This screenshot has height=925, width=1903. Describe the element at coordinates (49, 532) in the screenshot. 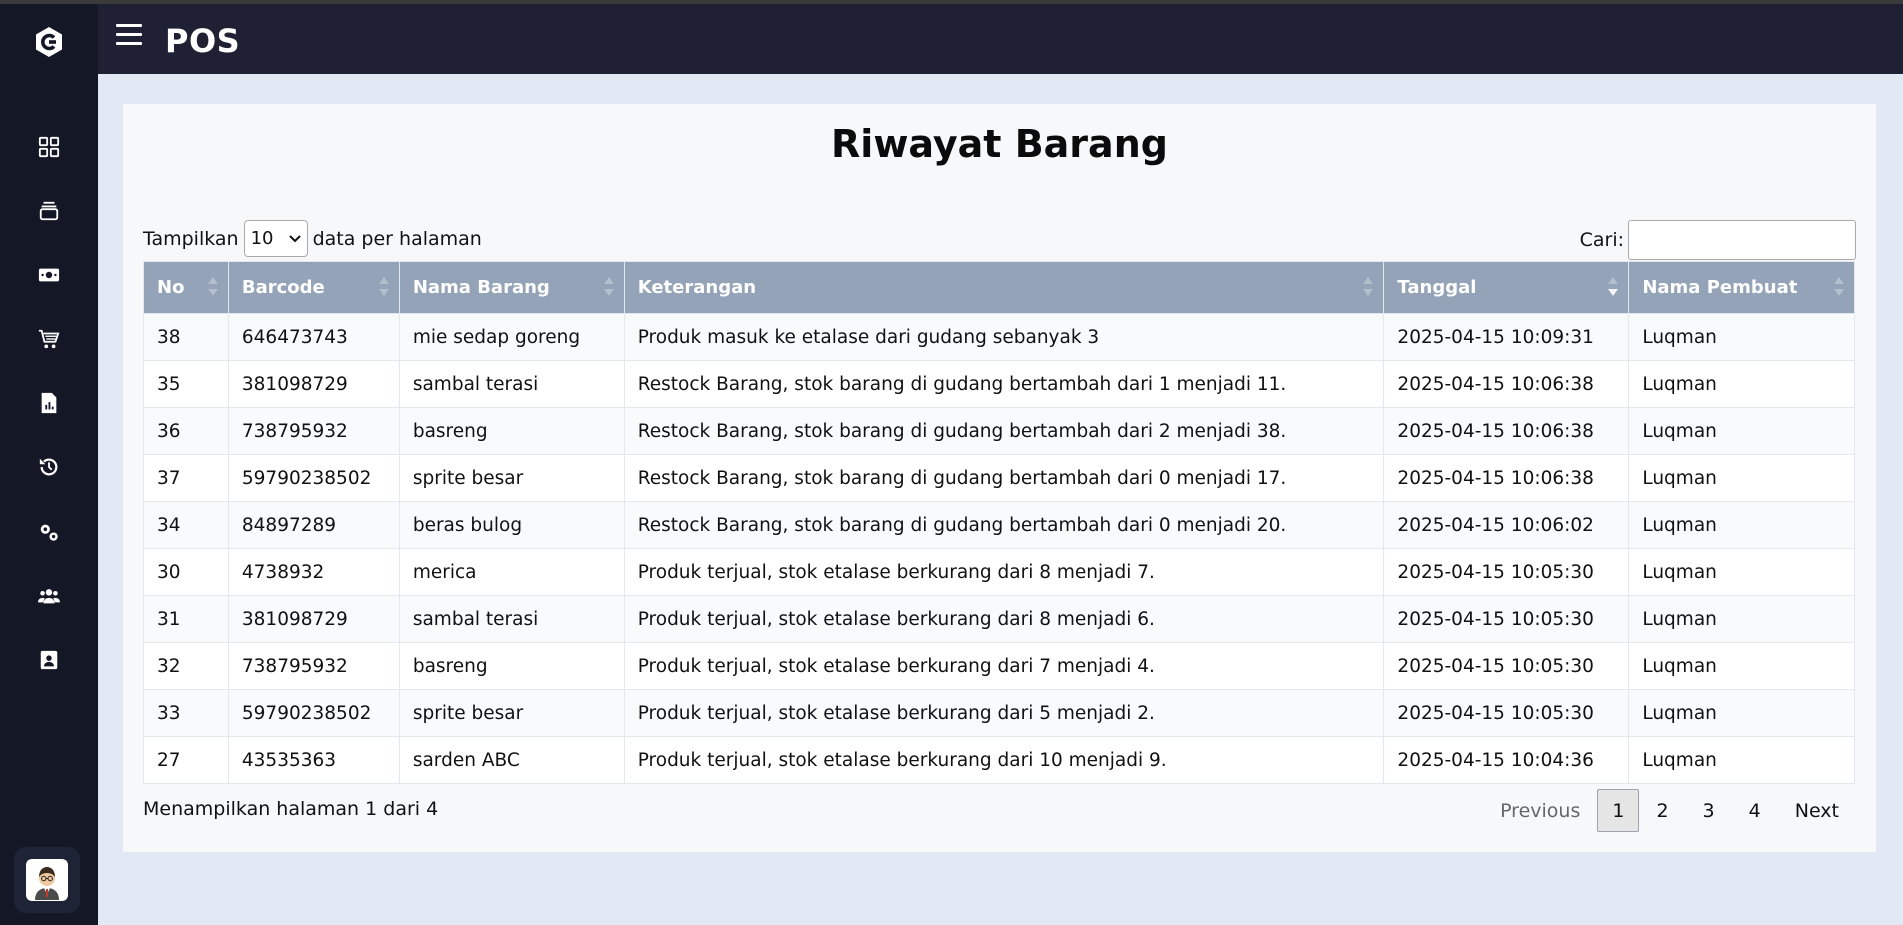

I see `settings-icon` at that location.